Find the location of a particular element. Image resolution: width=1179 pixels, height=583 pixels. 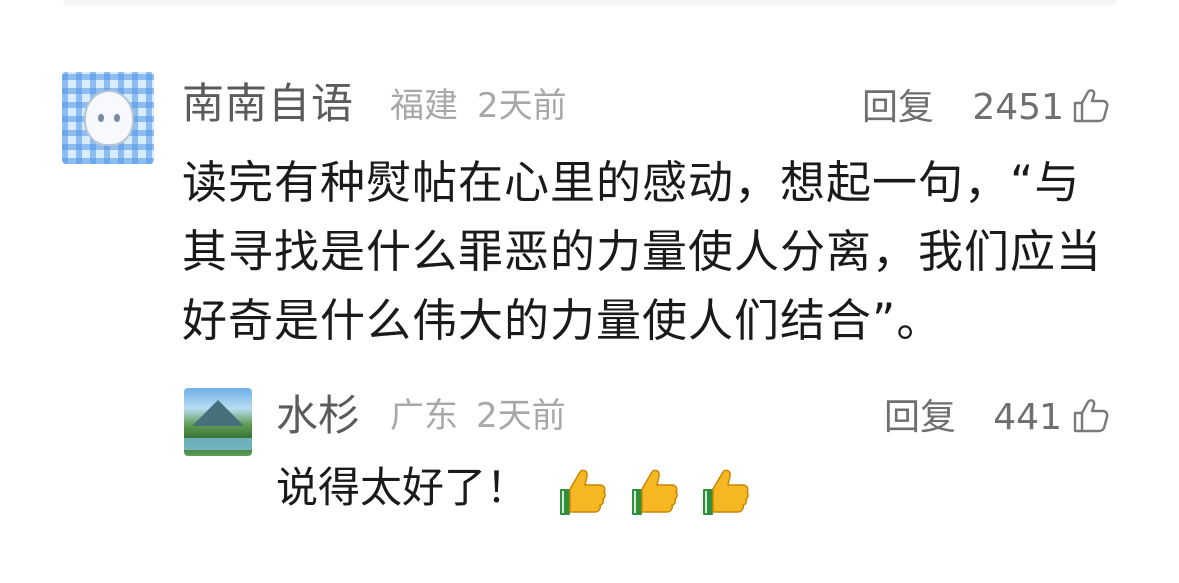

emoji-group is located at coordinates (657, 491).